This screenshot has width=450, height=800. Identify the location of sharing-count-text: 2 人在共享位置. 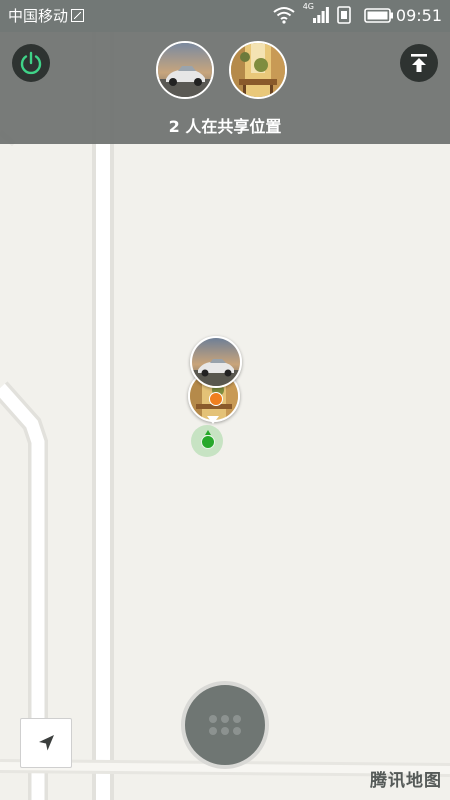
(225, 126).